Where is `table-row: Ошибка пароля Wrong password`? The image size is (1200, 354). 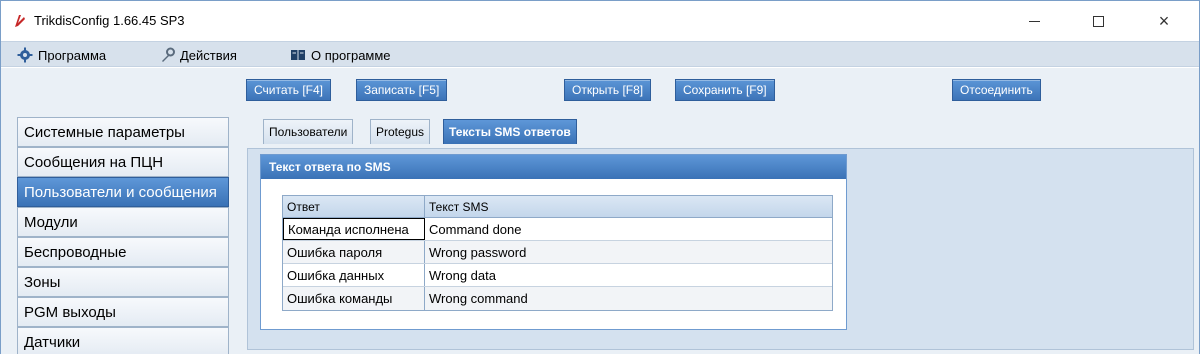 table-row: Ошибка пароля Wrong password is located at coordinates (557, 252).